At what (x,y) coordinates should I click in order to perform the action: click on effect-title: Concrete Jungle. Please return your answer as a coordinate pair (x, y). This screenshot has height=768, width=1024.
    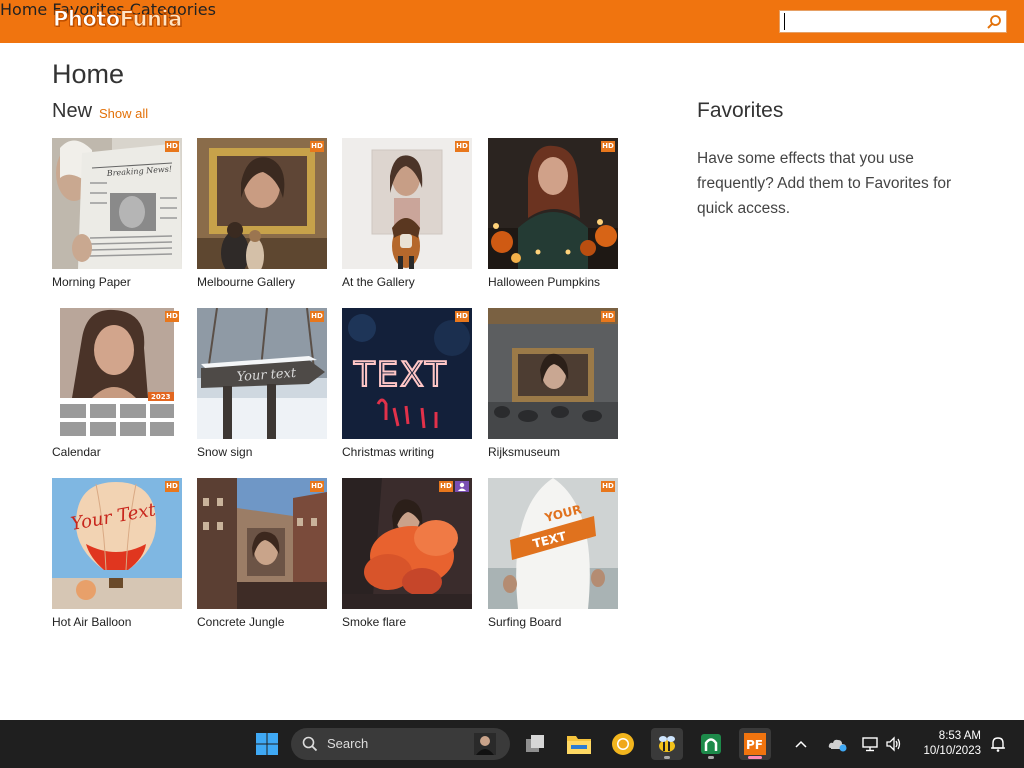
    Looking at the image, I should click on (262, 622).